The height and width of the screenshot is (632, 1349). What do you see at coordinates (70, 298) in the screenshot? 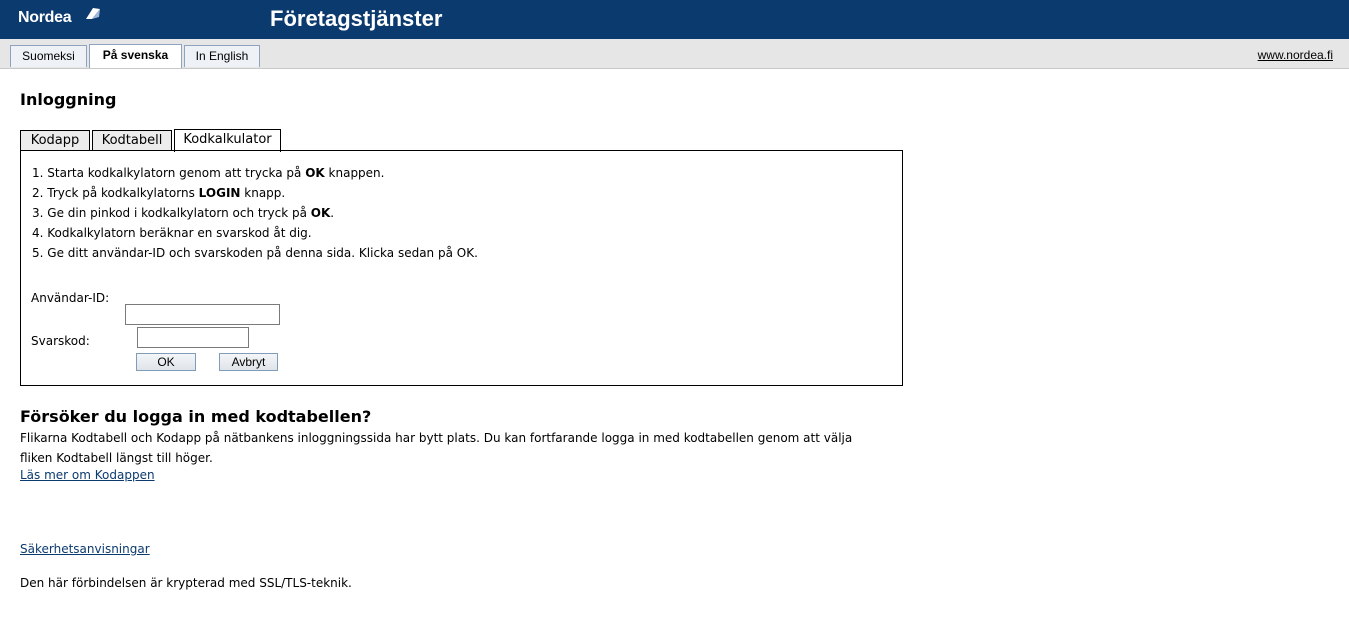
I see `user-id-label: Användar-ID:` at bounding box center [70, 298].